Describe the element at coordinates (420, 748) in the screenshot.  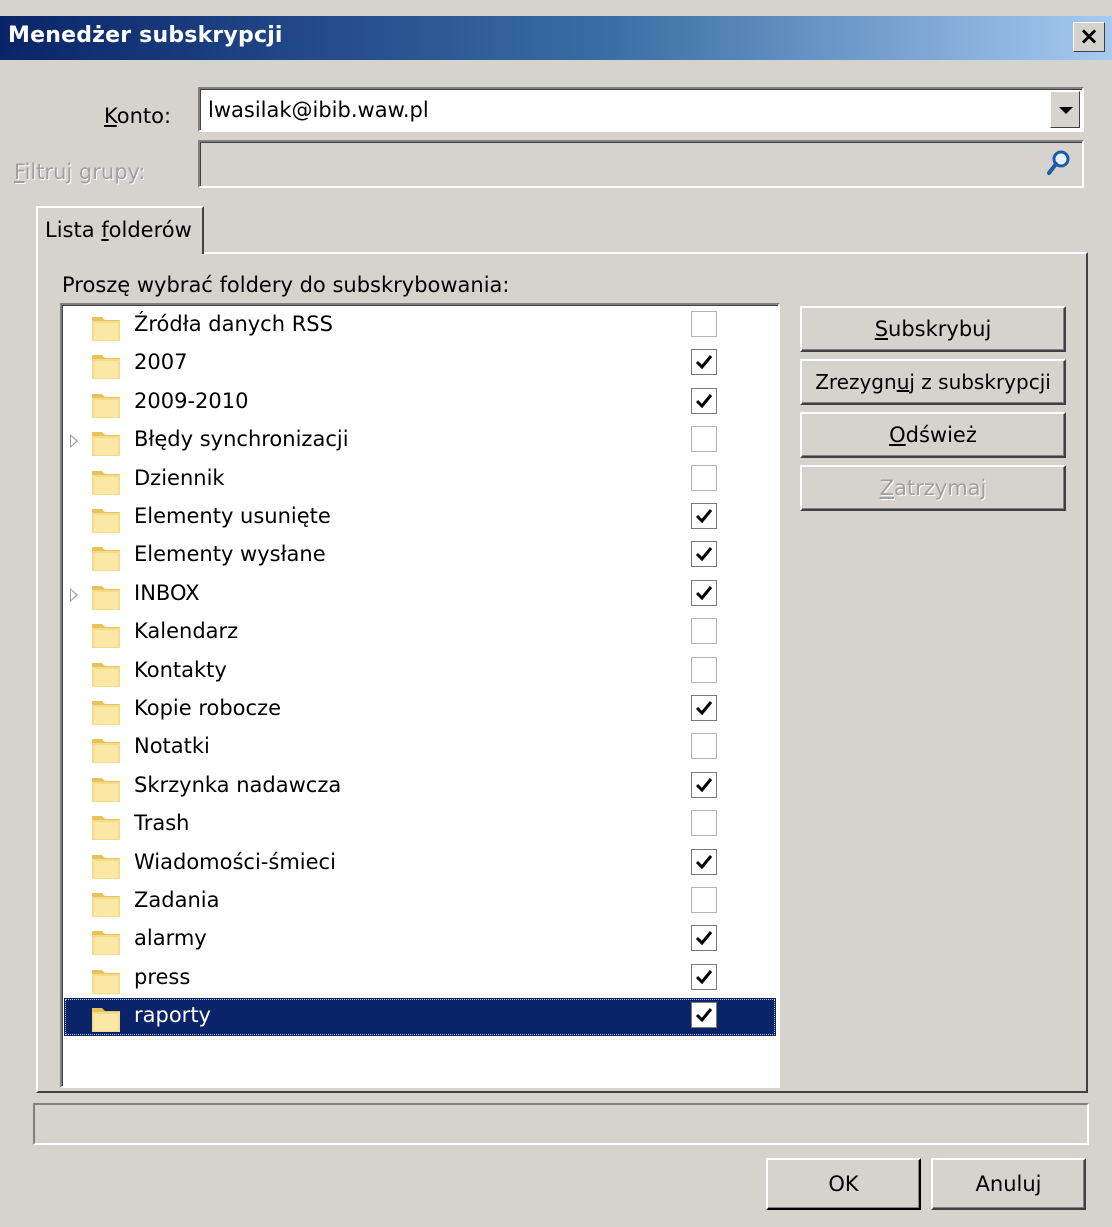
I see `folder-row: Notatki` at that location.